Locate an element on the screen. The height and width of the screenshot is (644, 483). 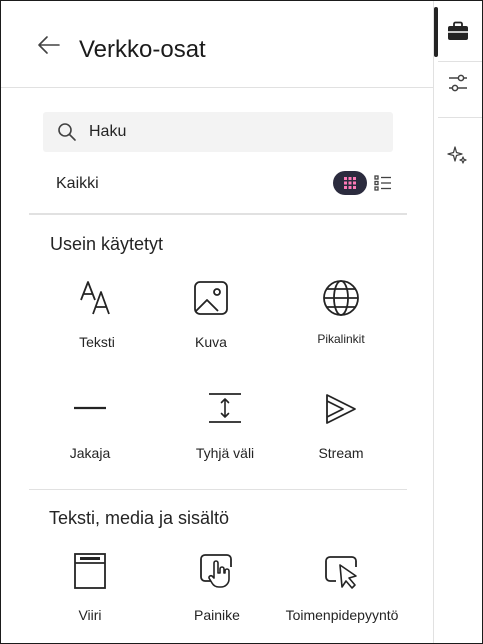
web-part-label: Toimenpidepyyntö is located at coordinates (342, 615).